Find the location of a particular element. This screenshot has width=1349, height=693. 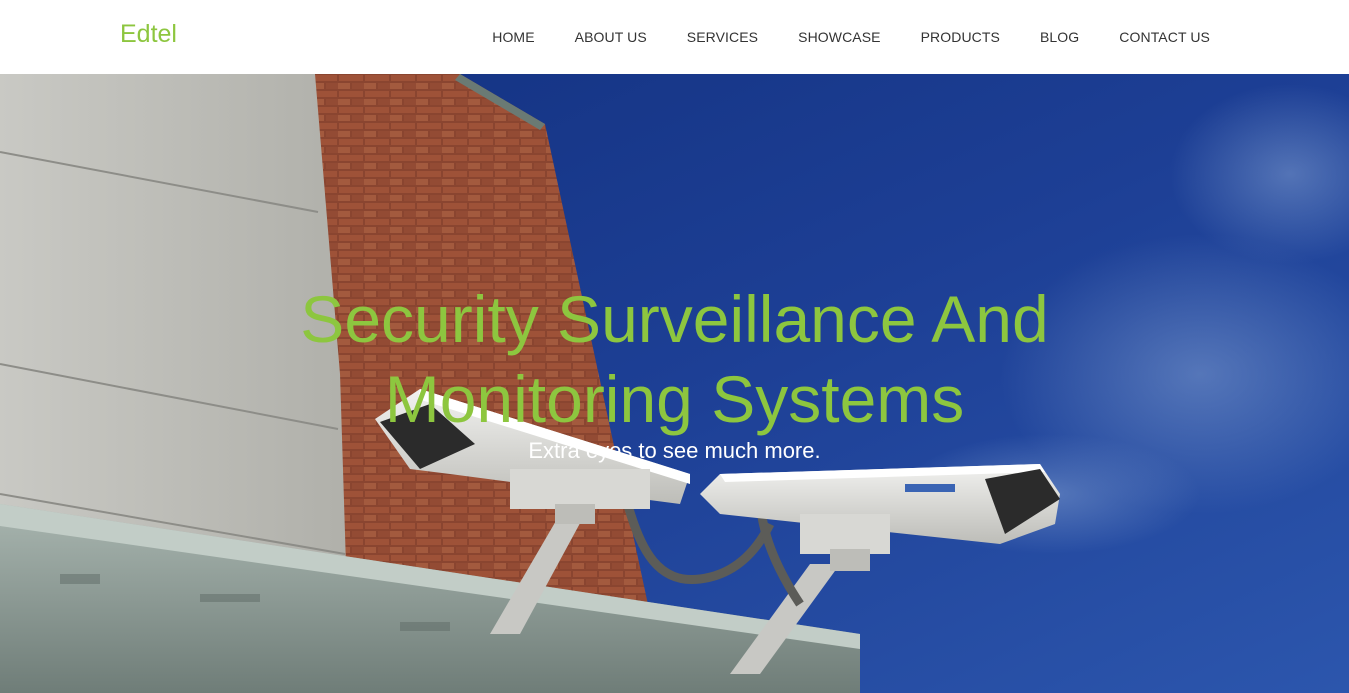

nav-home: HOME is located at coordinates (513, 37).